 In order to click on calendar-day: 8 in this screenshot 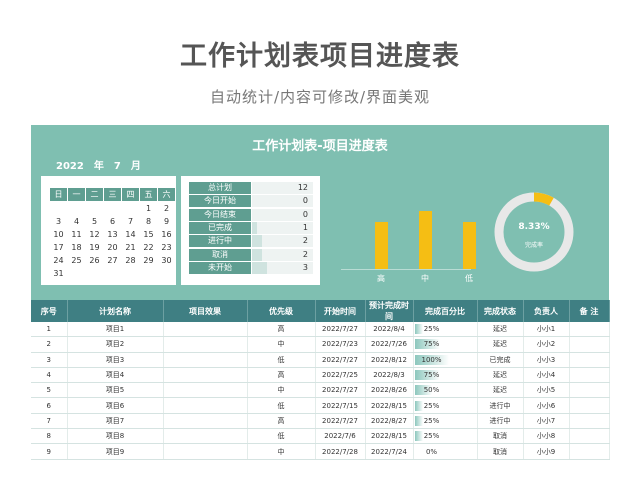, I will do `click(149, 221)`.